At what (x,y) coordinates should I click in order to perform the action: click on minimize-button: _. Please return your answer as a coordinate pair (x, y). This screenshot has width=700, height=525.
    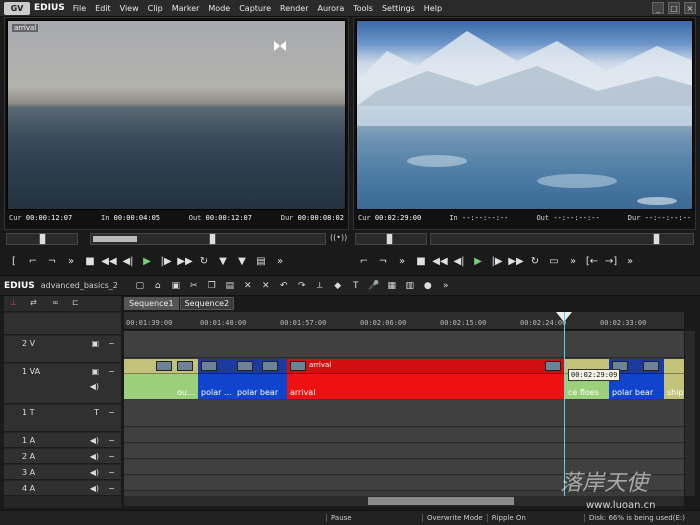
    Looking at the image, I should click on (658, 8).